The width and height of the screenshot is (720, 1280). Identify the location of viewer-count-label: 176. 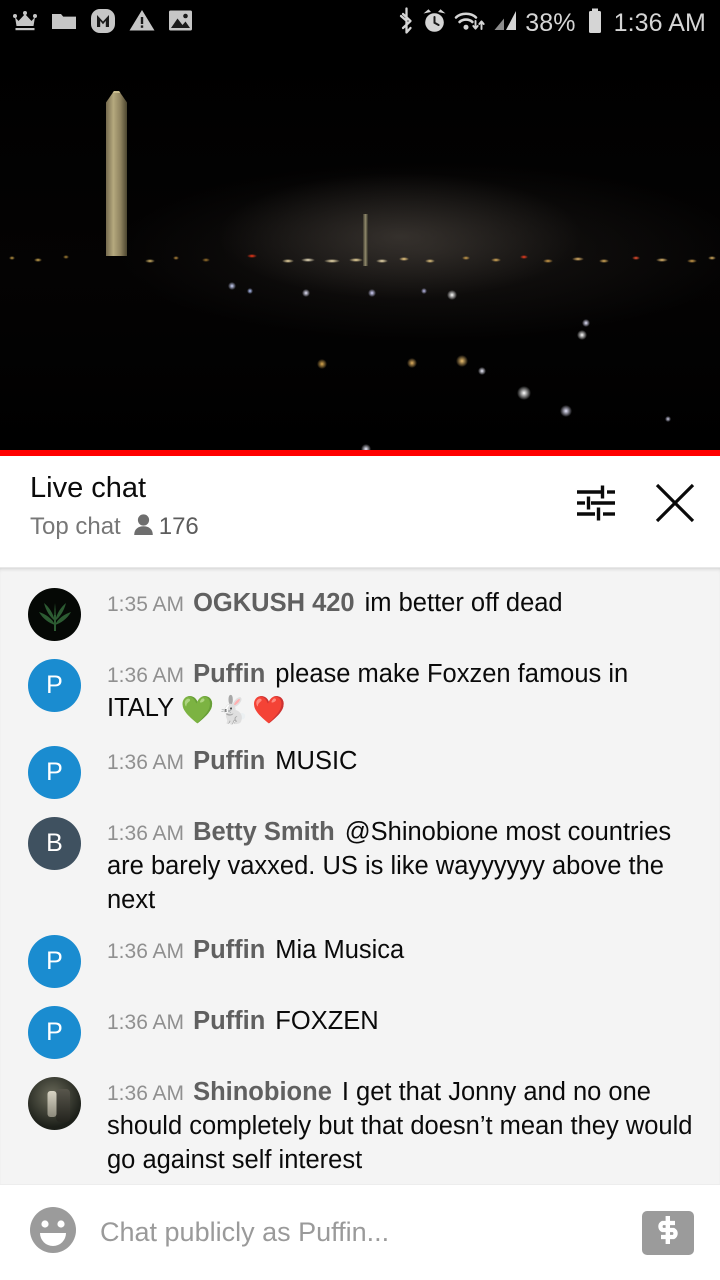
(178, 527).